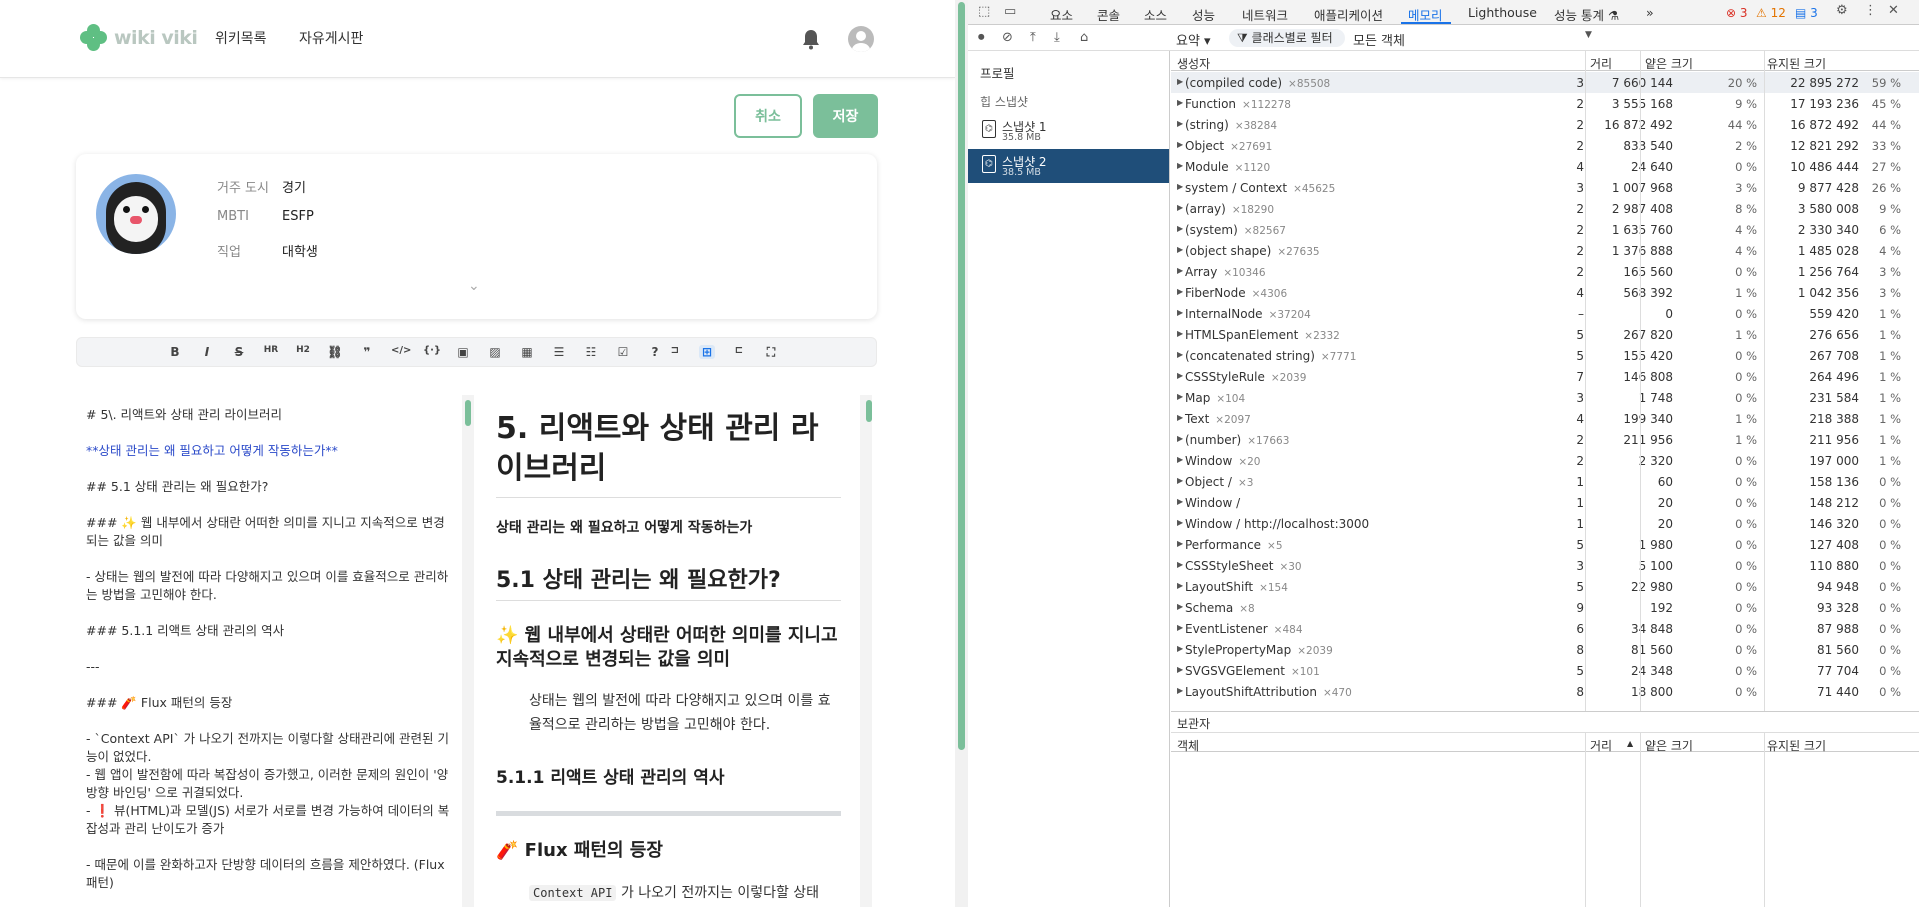  I want to click on table-icon: ▦, so click(527, 352).